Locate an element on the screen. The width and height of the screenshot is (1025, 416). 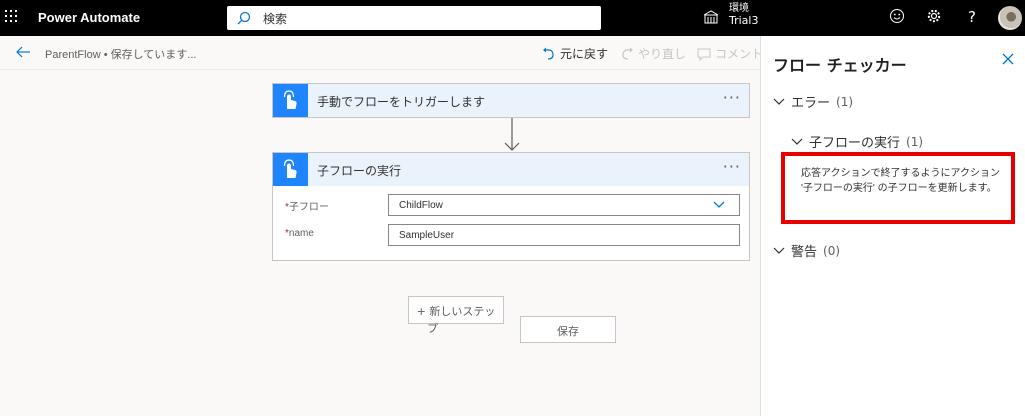
panel-title: フロー チェッカー is located at coordinates (840, 65).